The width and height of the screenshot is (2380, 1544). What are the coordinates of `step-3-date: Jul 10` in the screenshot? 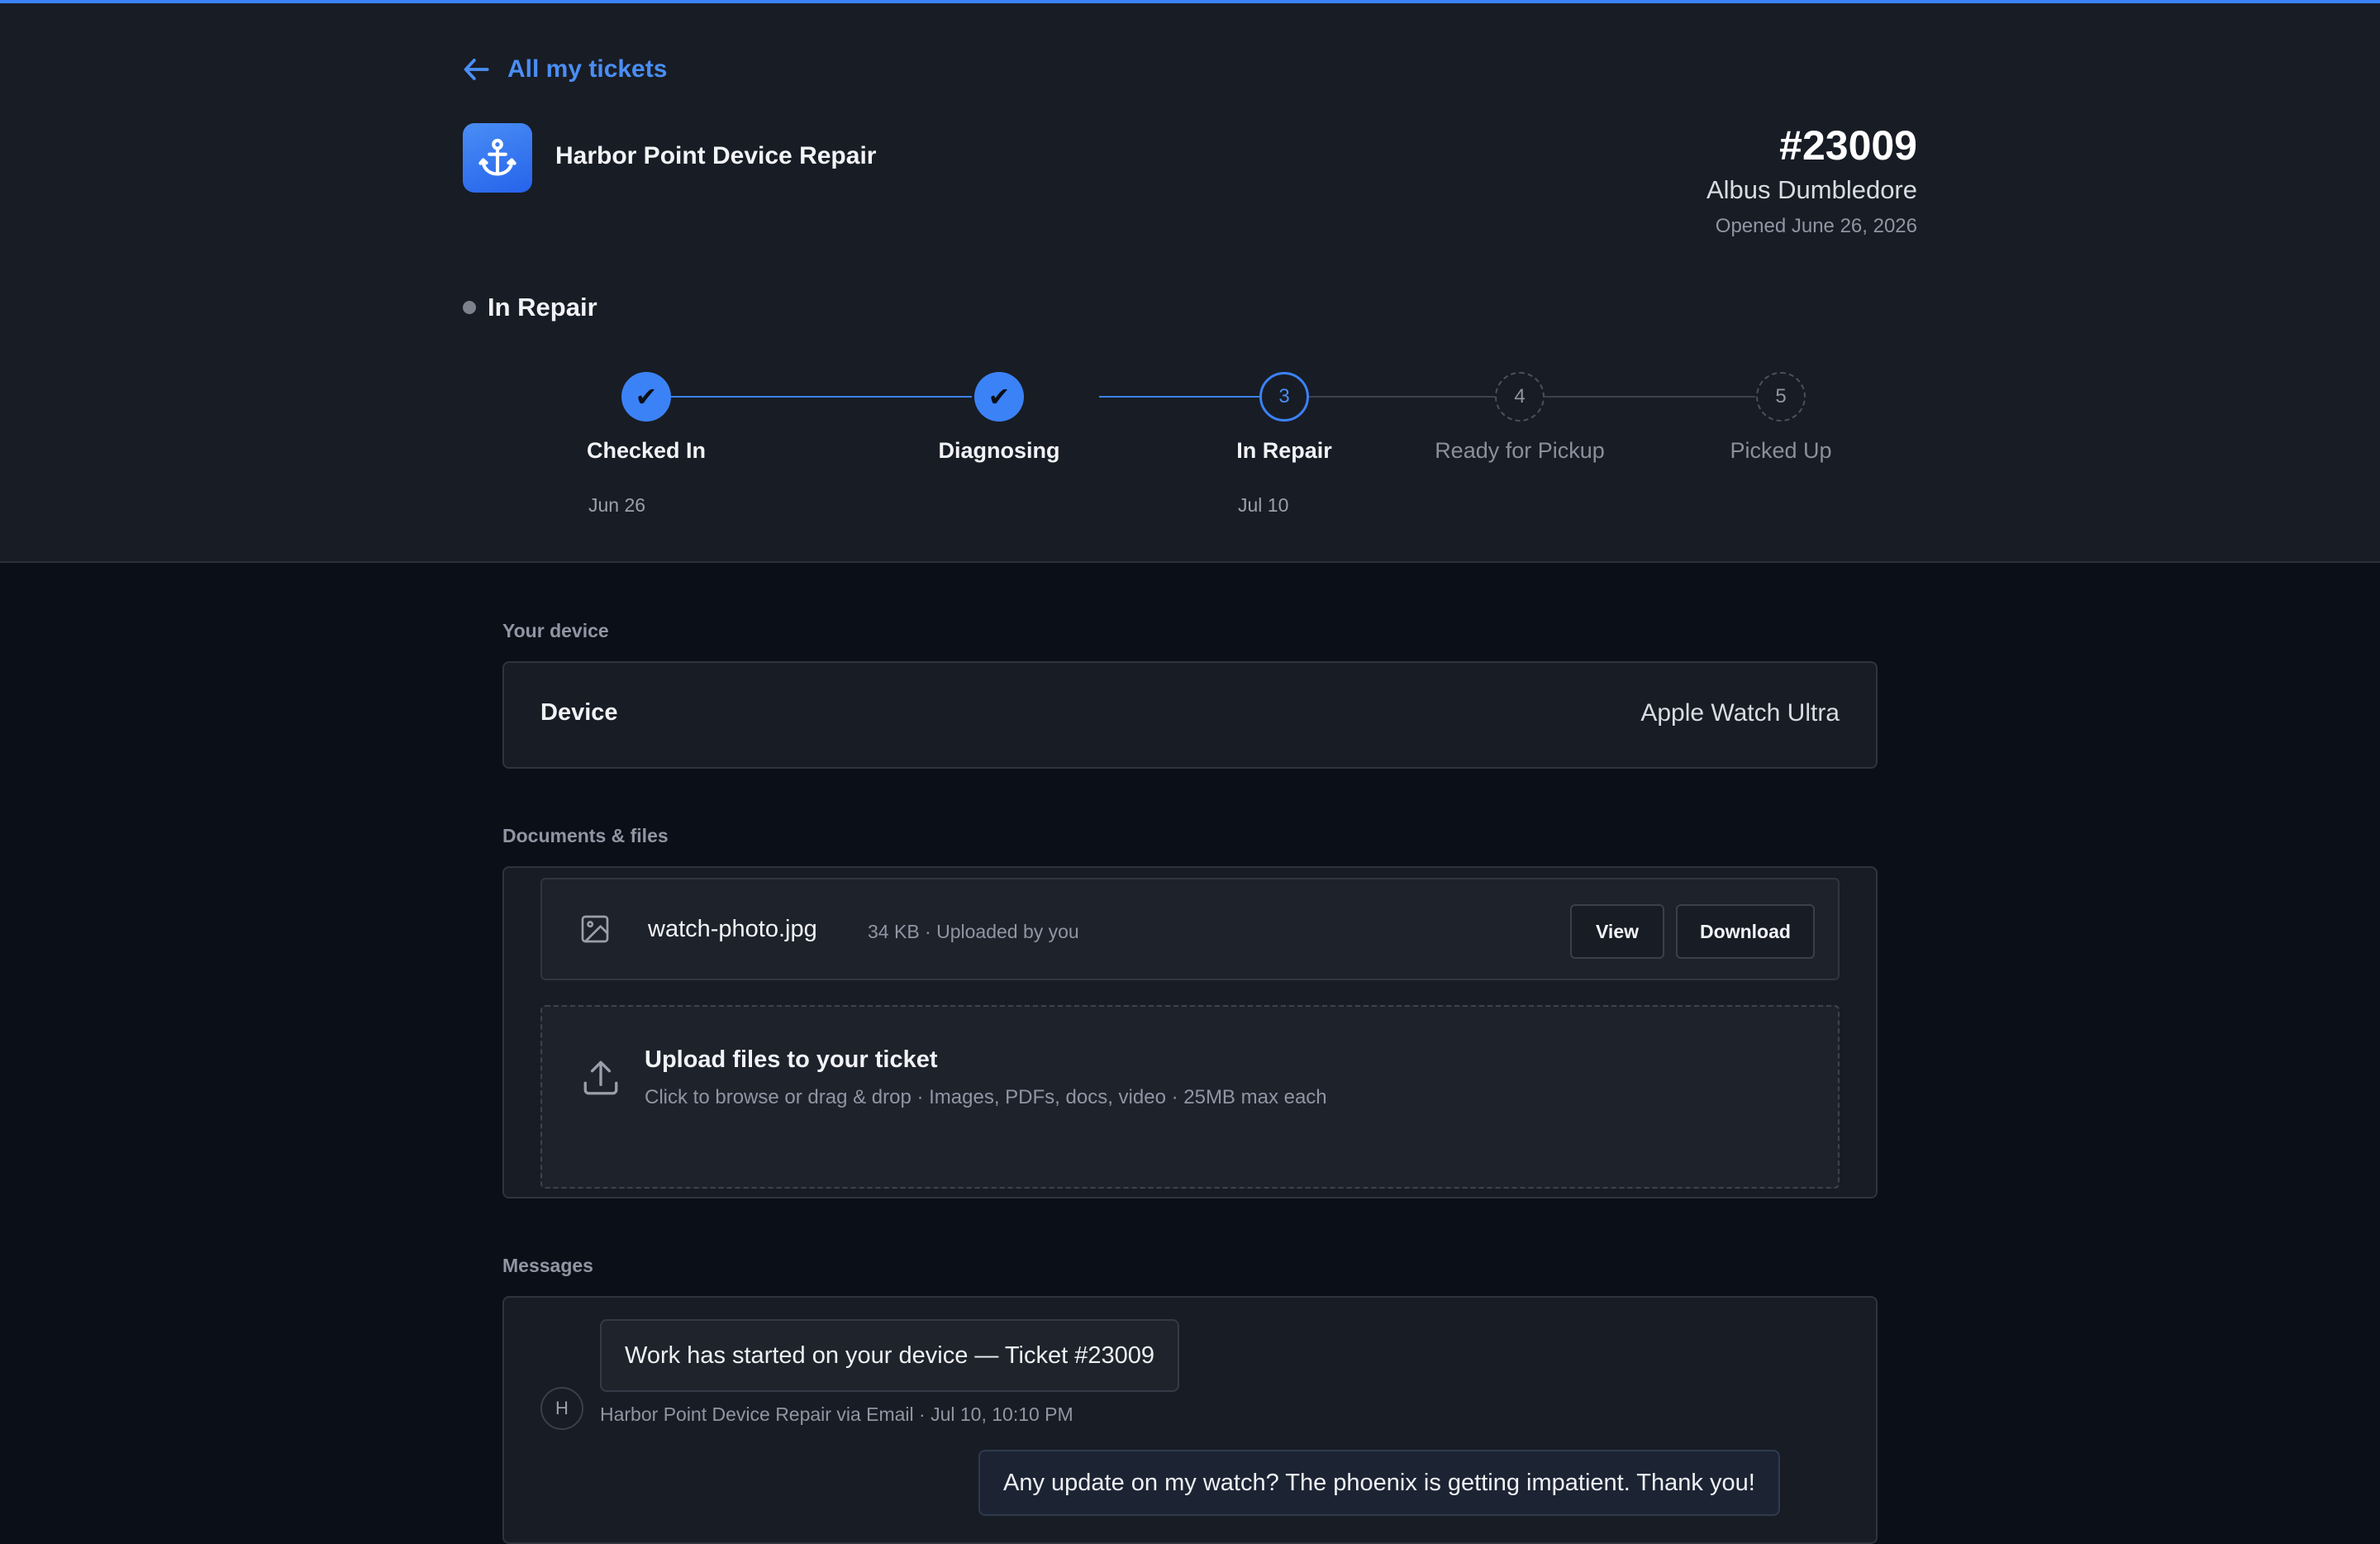 It's located at (1263, 505).